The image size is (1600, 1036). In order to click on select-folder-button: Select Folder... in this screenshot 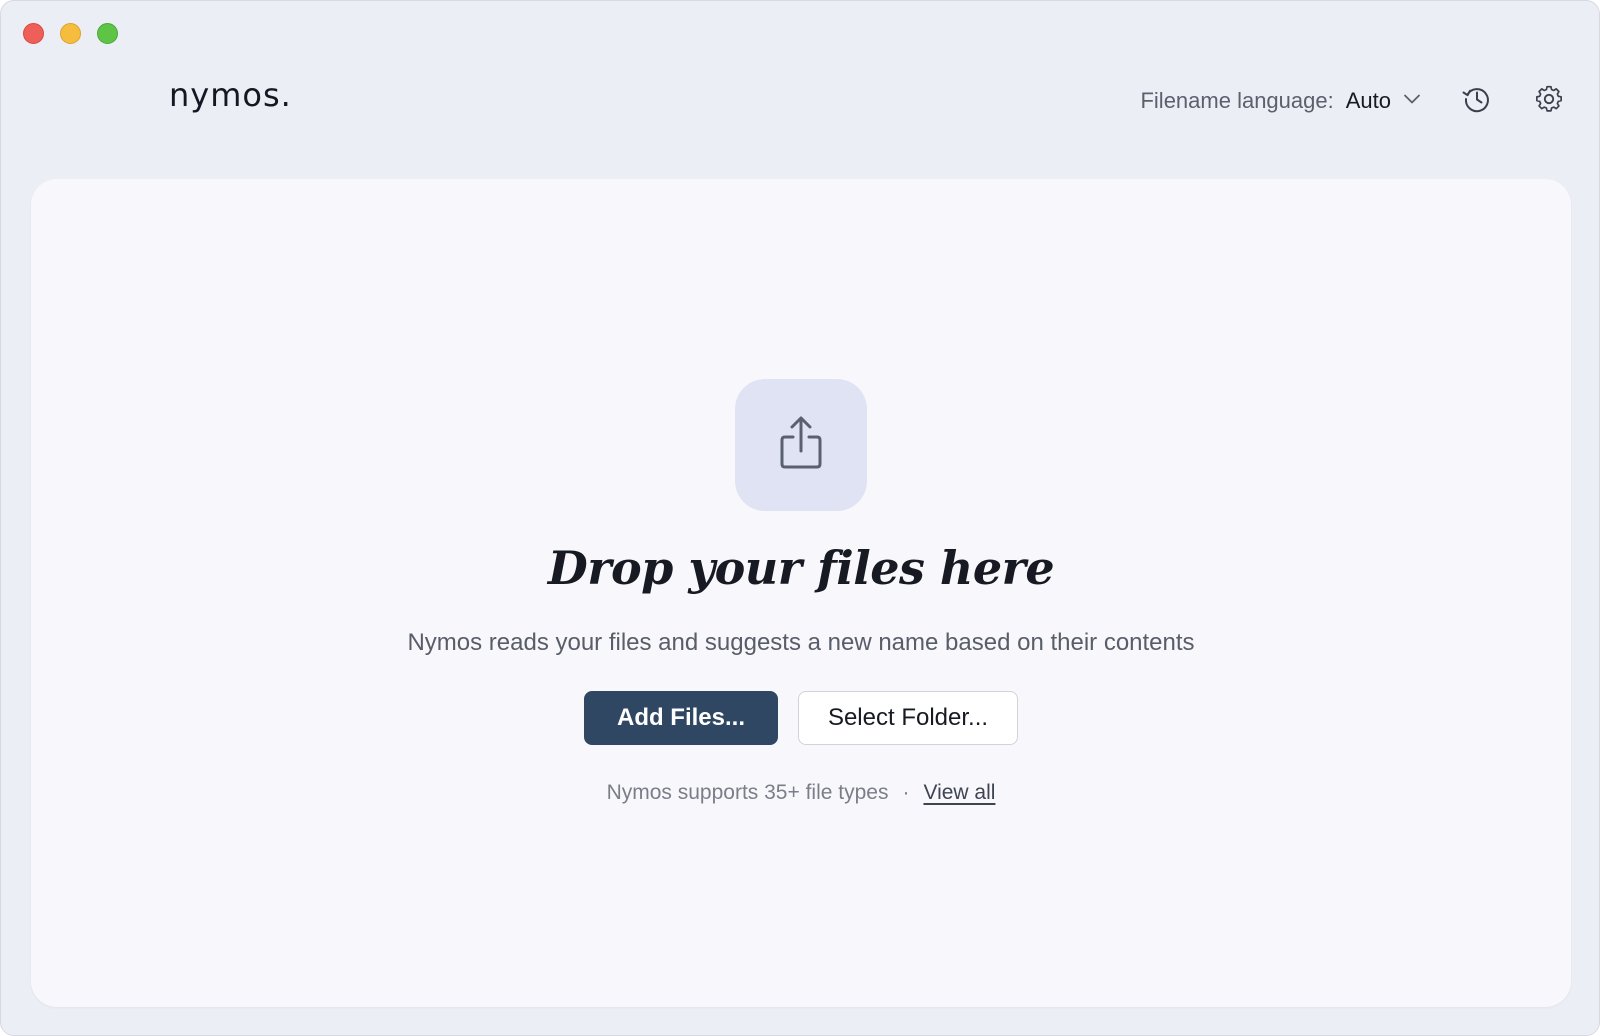, I will do `click(908, 718)`.